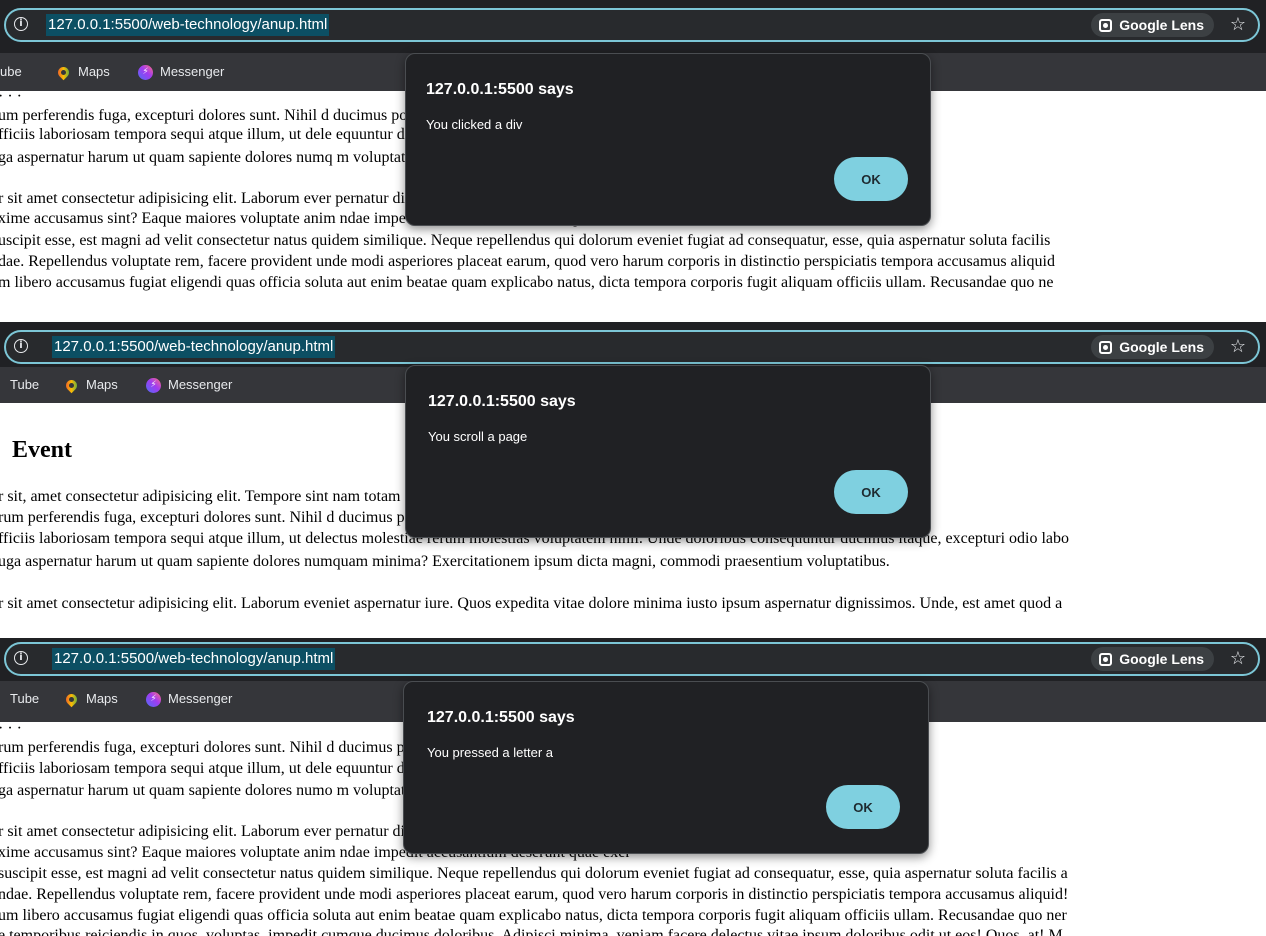  What do you see at coordinates (42, 450) in the screenshot?
I see `page-heading: Event` at bounding box center [42, 450].